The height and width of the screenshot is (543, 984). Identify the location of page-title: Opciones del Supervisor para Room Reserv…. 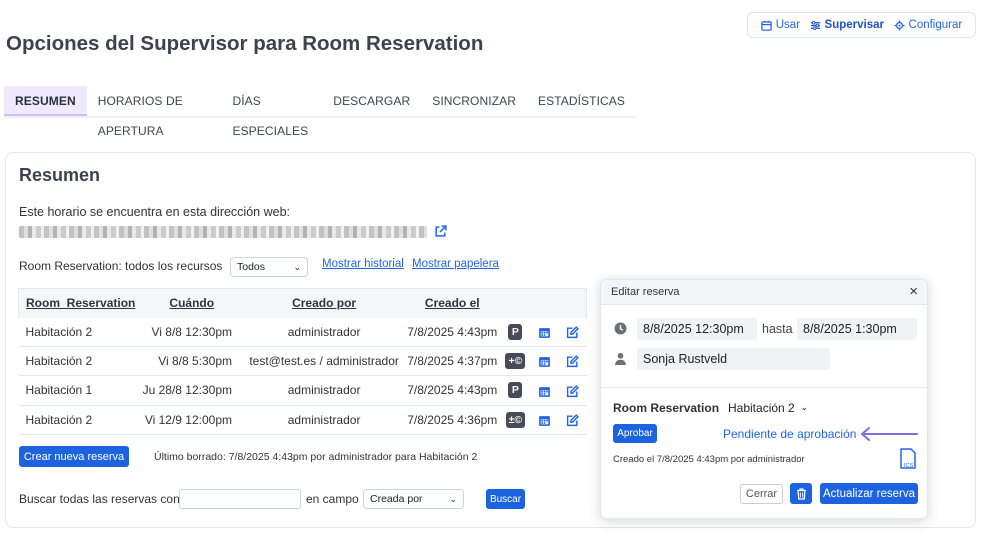
(245, 43).